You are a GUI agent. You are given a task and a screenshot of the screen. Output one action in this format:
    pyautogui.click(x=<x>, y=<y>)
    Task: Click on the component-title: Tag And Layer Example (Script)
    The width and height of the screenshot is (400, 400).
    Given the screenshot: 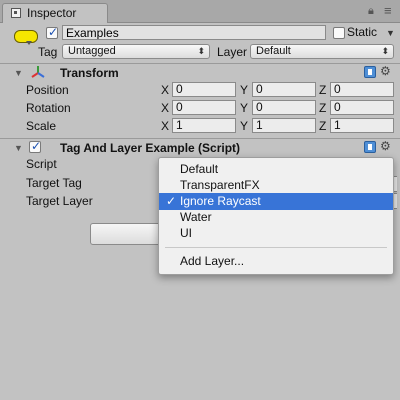 What is the action you would take?
    pyautogui.click(x=150, y=148)
    